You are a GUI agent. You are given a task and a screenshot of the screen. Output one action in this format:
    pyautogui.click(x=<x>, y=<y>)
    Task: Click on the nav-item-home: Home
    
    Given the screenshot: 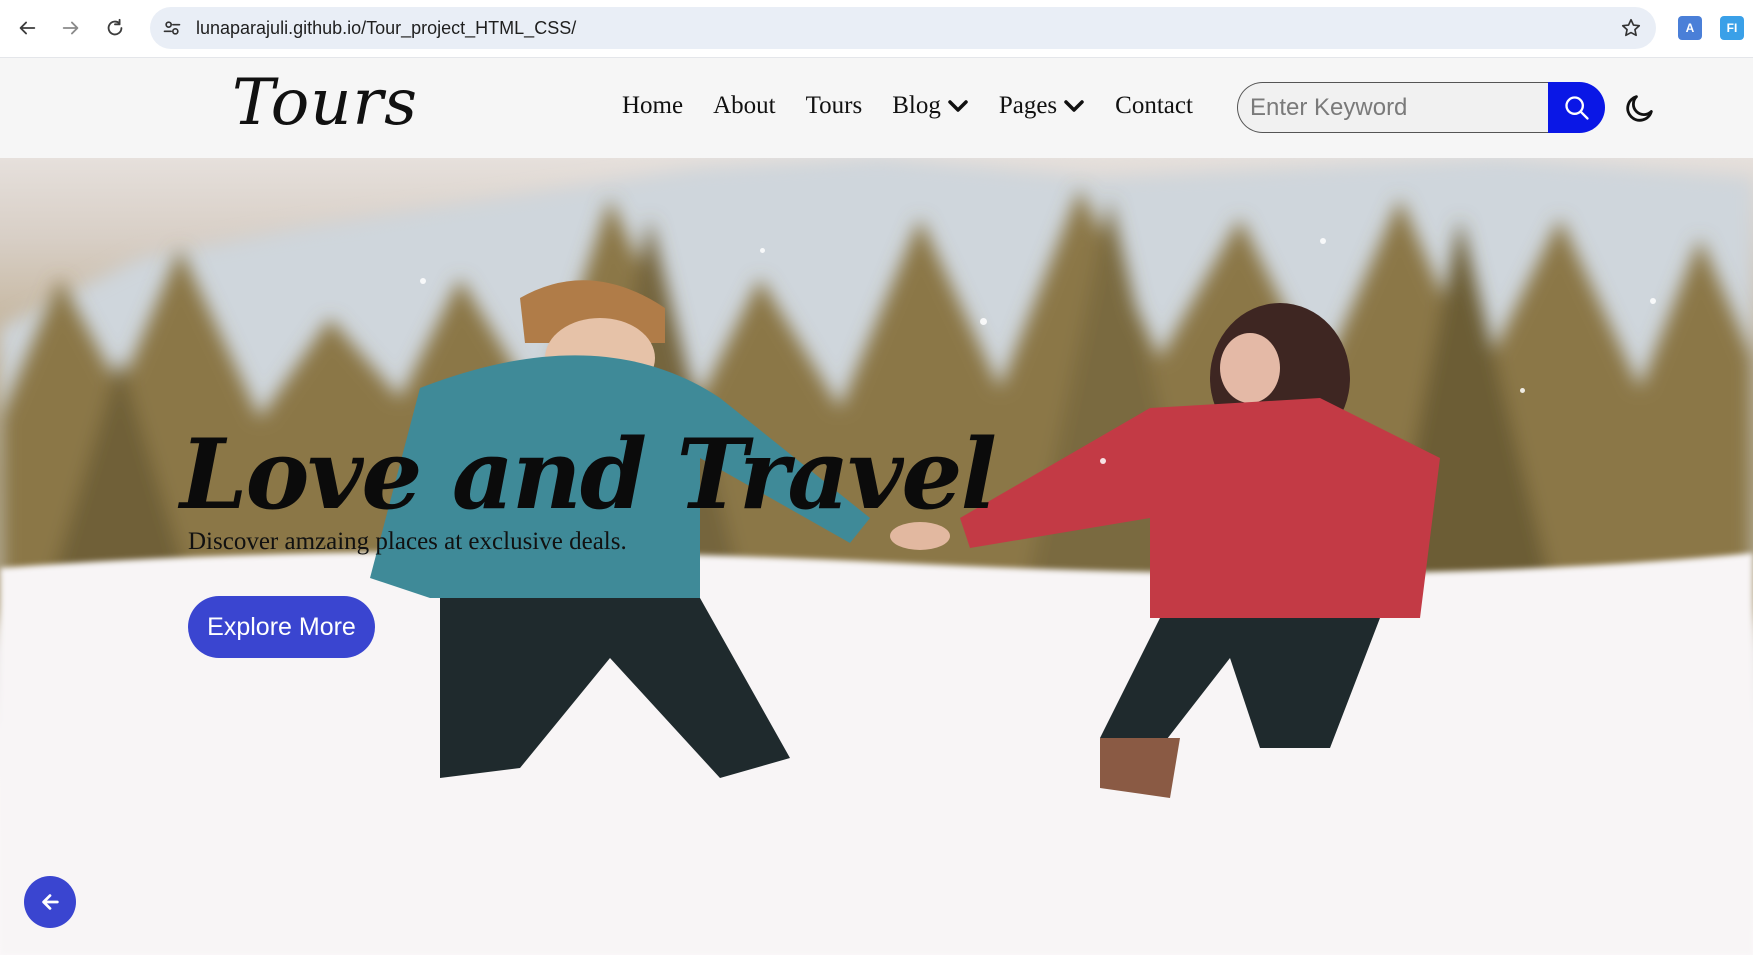 What is the action you would take?
    pyautogui.click(x=652, y=106)
    